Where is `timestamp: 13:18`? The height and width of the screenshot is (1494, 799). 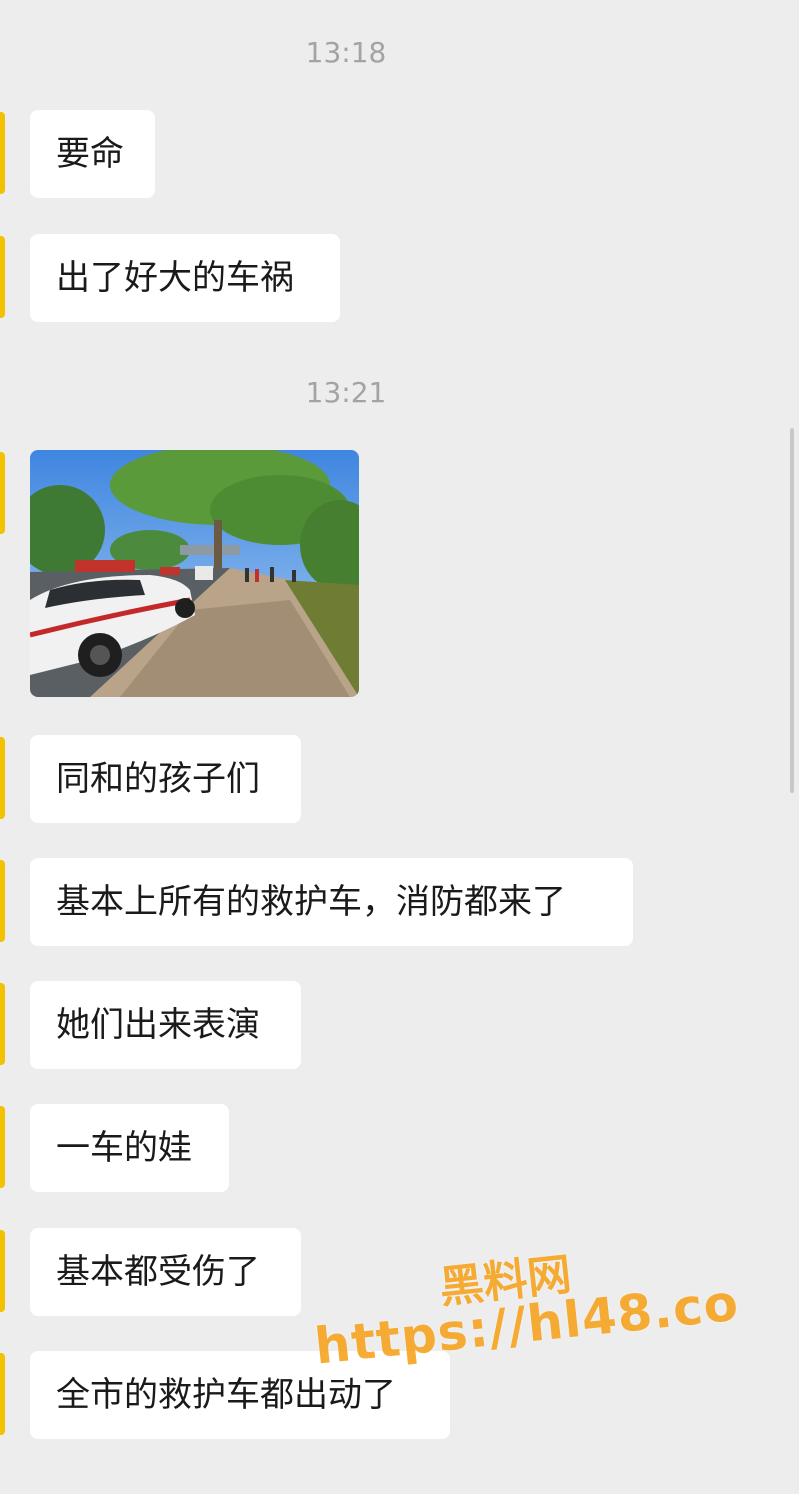
timestamp: 13:18 is located at coordinates (346, 52).